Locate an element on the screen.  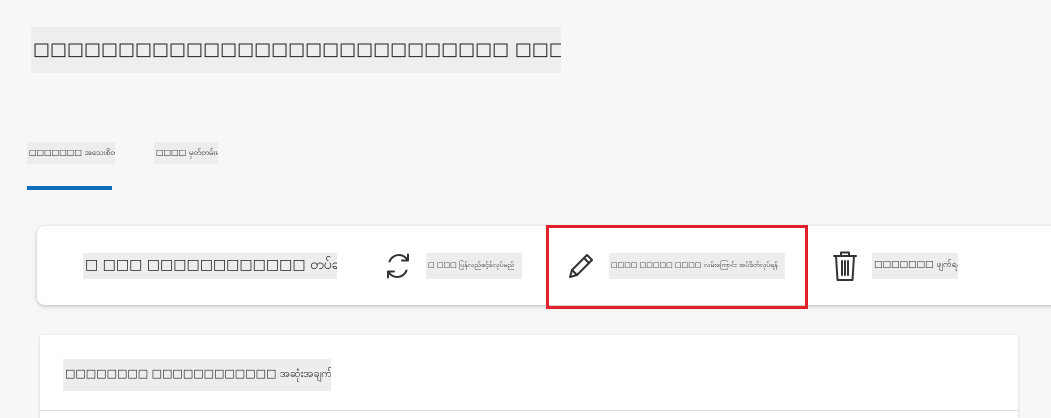
trash-icon is located at coordinates (845, 266).